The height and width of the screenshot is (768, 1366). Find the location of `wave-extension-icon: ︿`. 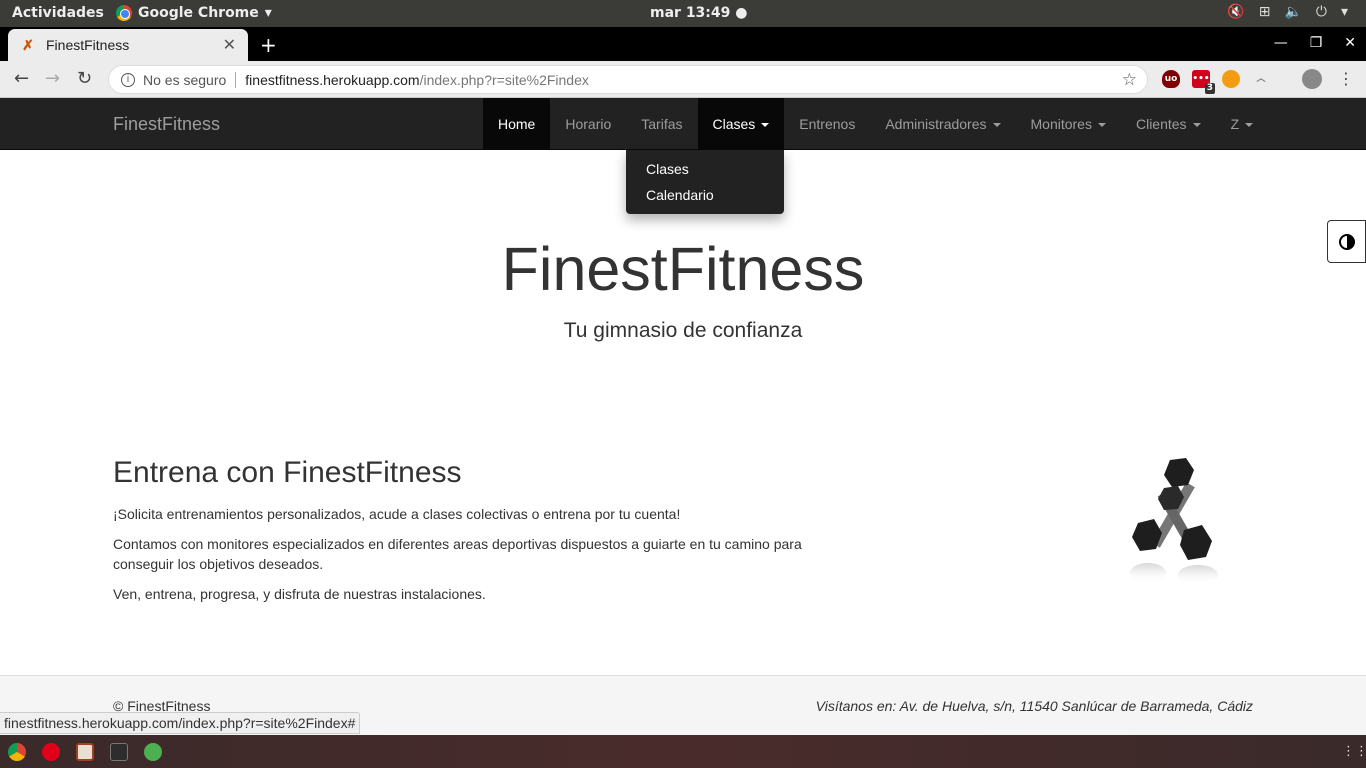

wave-extension-icon: ︿ is located at coordinates (1261, 79).